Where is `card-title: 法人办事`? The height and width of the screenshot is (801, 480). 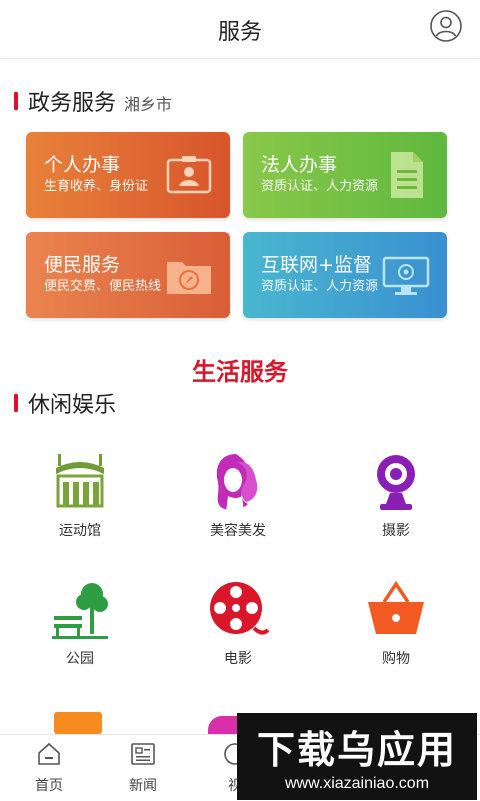
card-title: 法人办事 is located at coordinates (299, 165).